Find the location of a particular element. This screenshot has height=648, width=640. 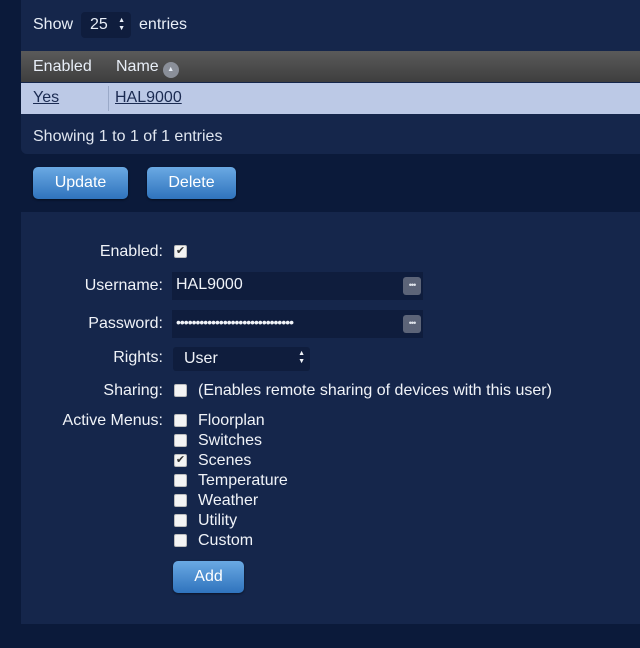

menu-checkbox-scenes: ✔ is located at coordinates (180, 460).